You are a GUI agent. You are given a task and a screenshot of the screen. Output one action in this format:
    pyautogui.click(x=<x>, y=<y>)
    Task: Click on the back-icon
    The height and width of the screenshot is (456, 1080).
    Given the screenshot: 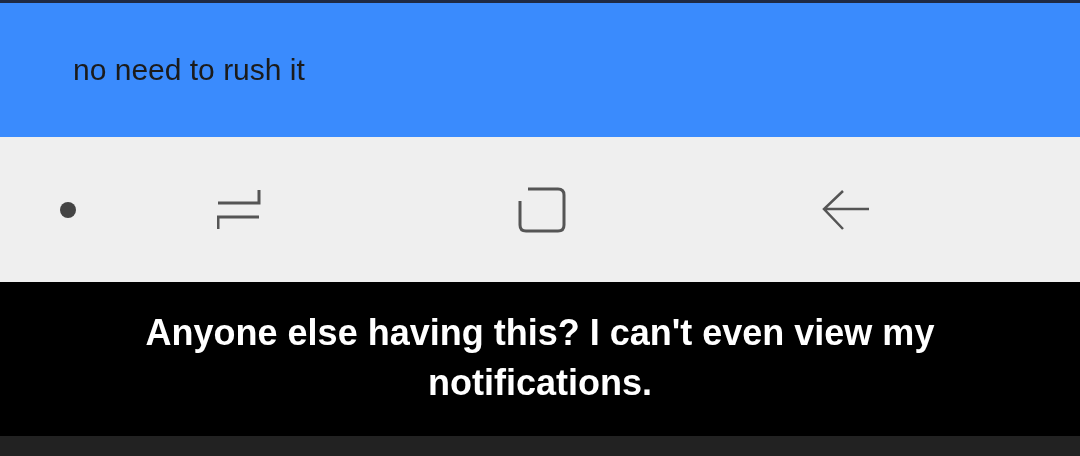 What is the action you would take?
    pyautogui.click(x=846, y=209)
    